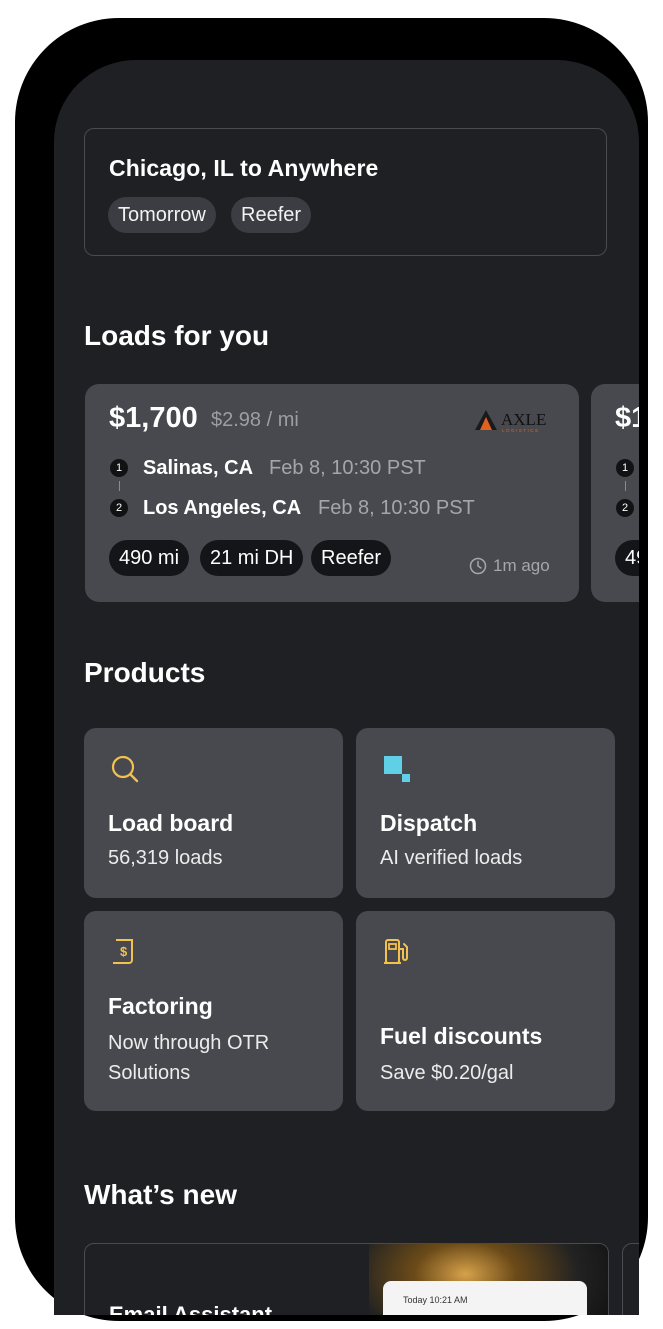 The height and width of the screenshot is (1329, 663). I want to click on peek-price: $1, so click(627, 418).